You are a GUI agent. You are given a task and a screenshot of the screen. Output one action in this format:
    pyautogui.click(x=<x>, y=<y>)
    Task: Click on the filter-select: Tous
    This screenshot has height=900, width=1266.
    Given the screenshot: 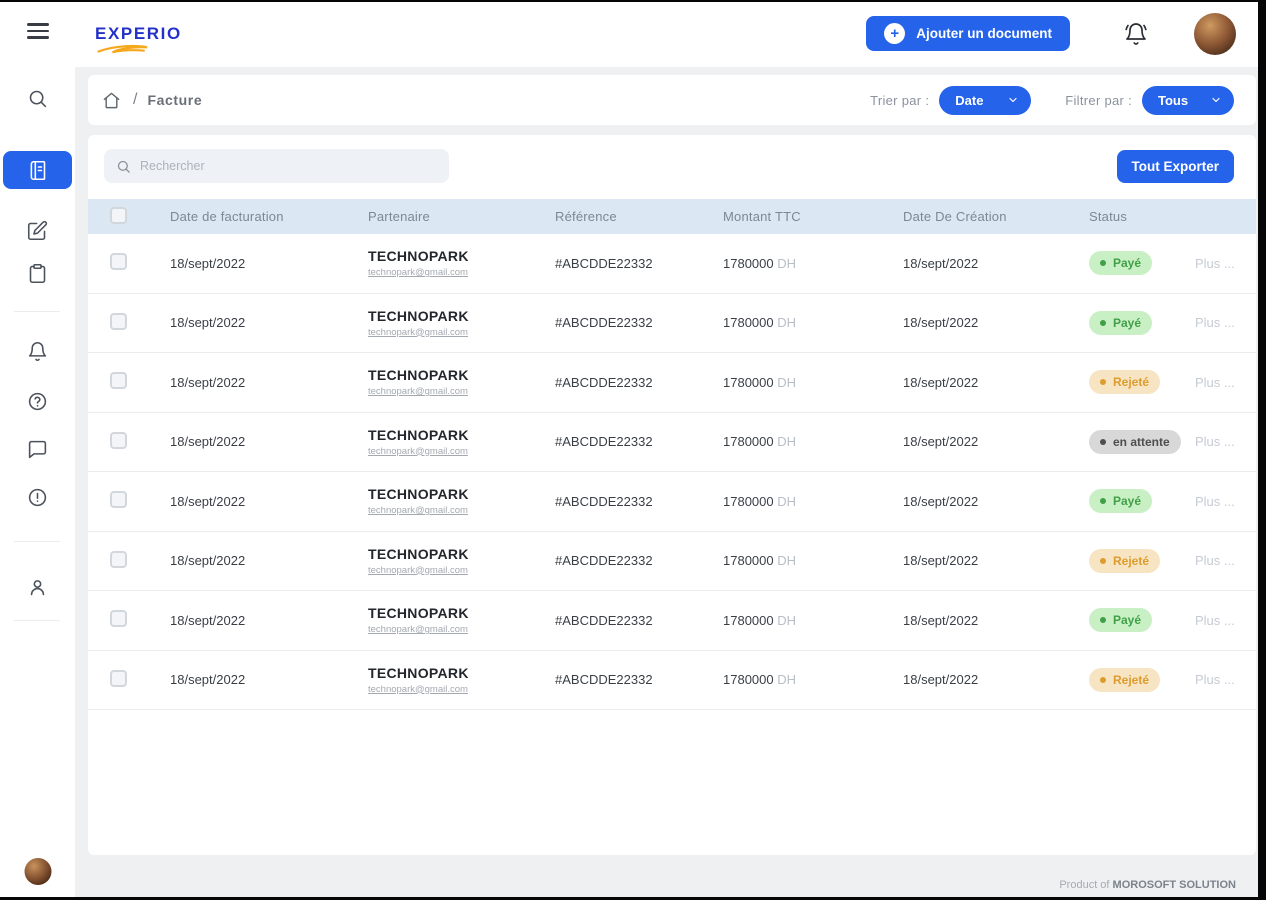 What is the action you would take?
    pyautogui.click(x=1188, y=100)
    